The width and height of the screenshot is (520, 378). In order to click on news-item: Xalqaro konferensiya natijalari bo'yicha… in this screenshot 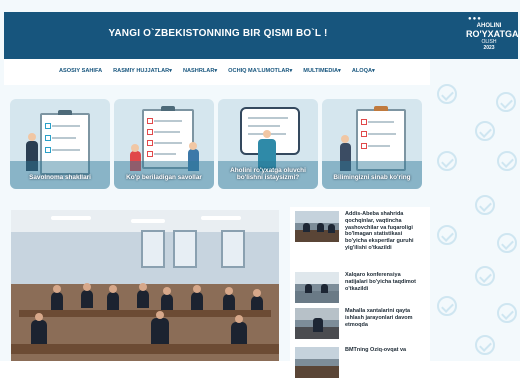, I will do `click(361, 288)`.